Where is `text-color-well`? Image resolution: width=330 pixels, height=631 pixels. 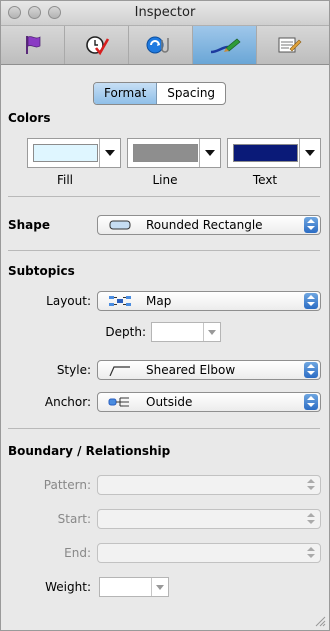 text-color-well is located at coordinates (274, 153).